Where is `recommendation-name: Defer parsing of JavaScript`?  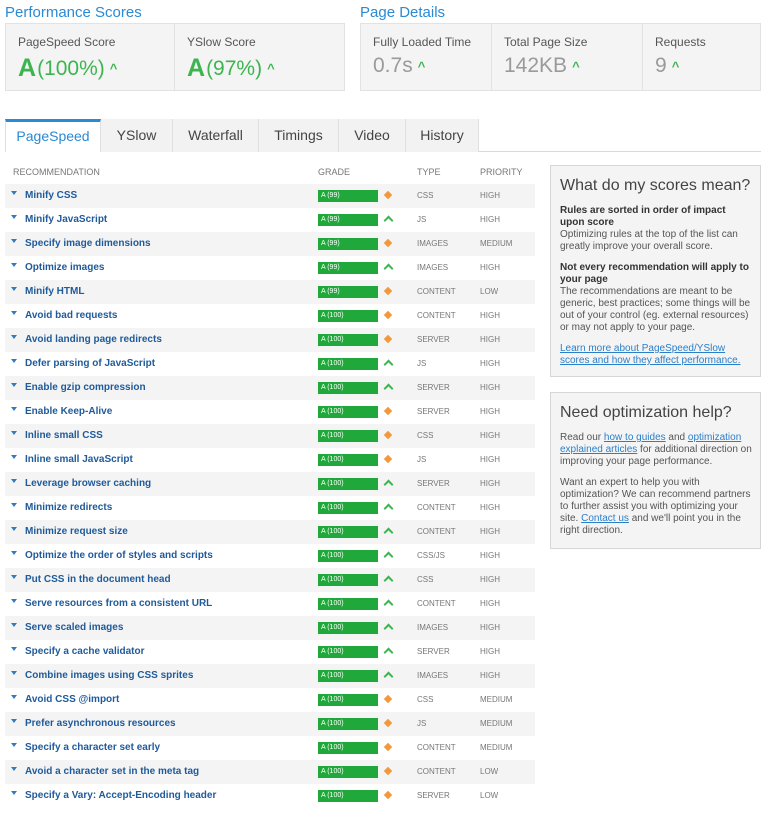 recommendation-name: Defer parsing of JavaScript is located at coordinates (90, 363).